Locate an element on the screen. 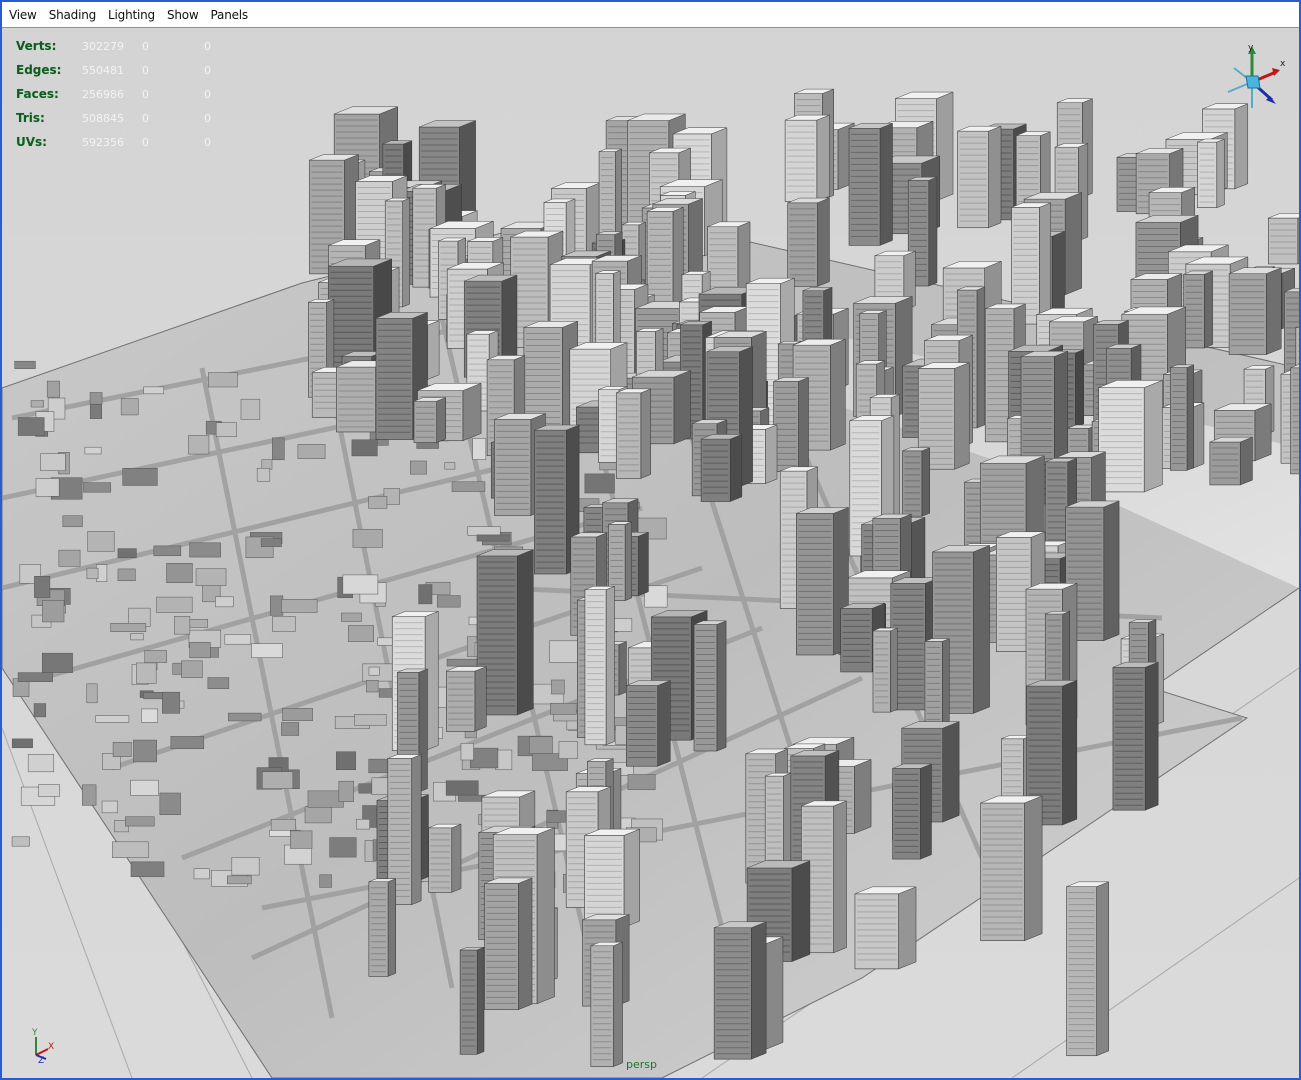 The width and height of the screenshot is (1301, 1080). menu-lighting: Lighting is located at coordinates (131, 15).